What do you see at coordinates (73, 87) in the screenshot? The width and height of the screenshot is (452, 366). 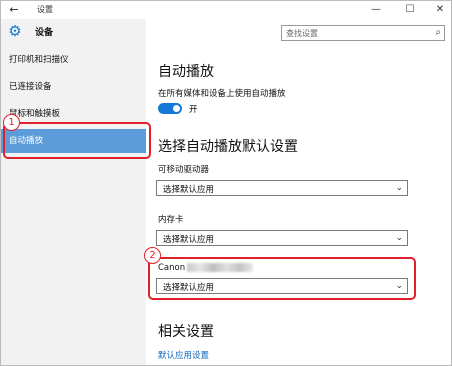 I see `sidebar-item-connected-devices: 已连接设备` at bounding box center [73, 87].